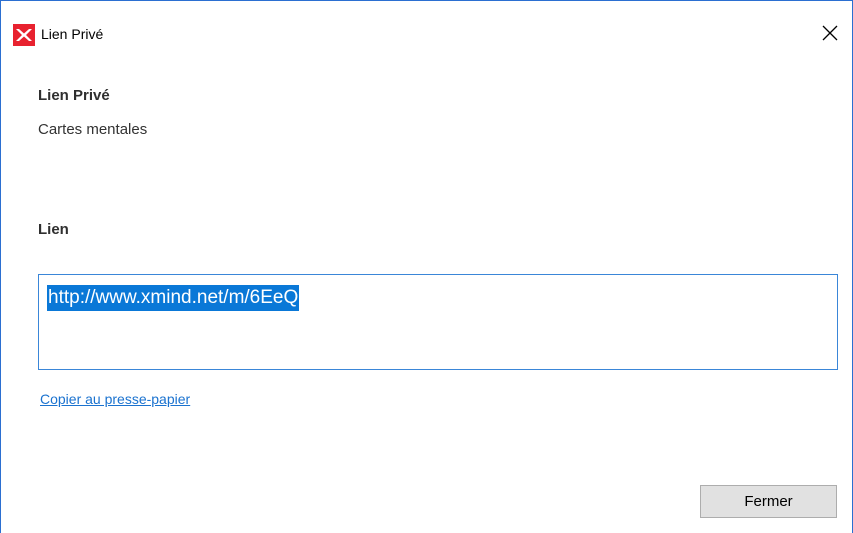 Image resolution: width=853 pixels, height=533 pixels. Describe the element at coordinates (74, 95) in the screenshot. I see `dialog-heading: Lien Privé` at that location.